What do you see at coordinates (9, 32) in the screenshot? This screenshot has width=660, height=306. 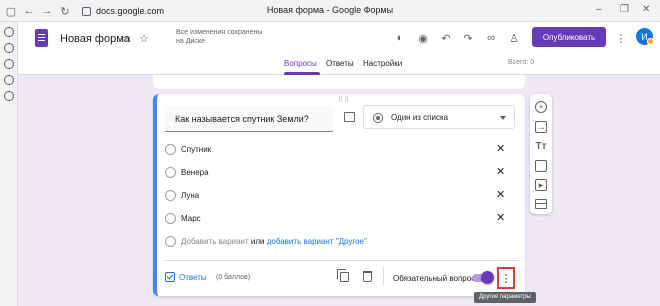 I see `history-icon` at bounding box center [9, 32].